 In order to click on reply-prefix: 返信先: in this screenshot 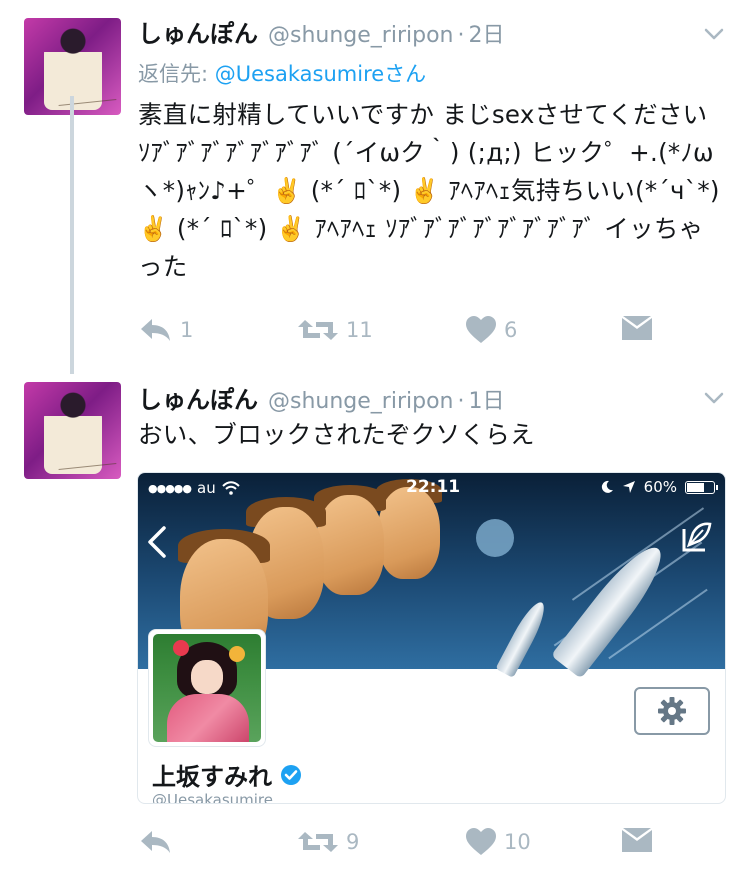, I will do `click(176, 74)`.